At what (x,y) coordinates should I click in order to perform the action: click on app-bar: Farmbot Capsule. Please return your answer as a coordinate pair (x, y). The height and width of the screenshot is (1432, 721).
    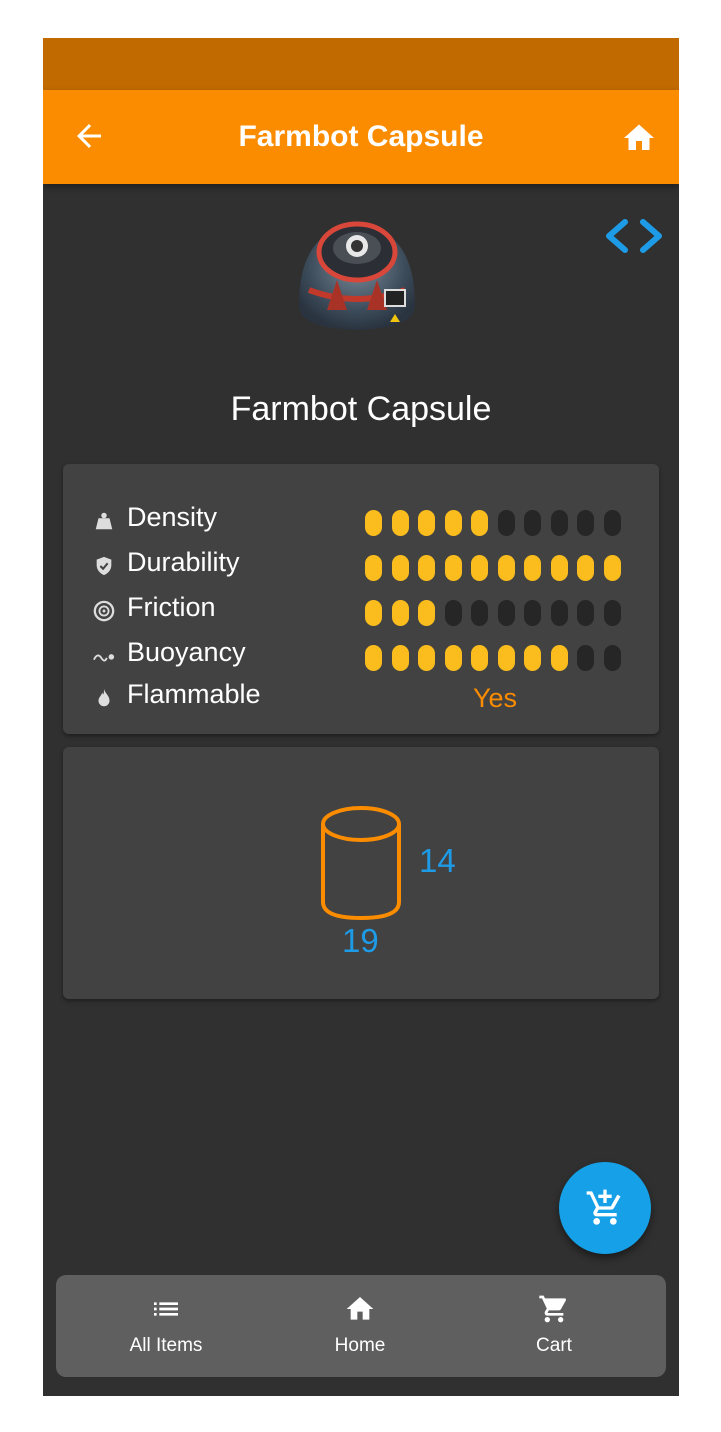
    Looking at the image, I should click on (361, 137).